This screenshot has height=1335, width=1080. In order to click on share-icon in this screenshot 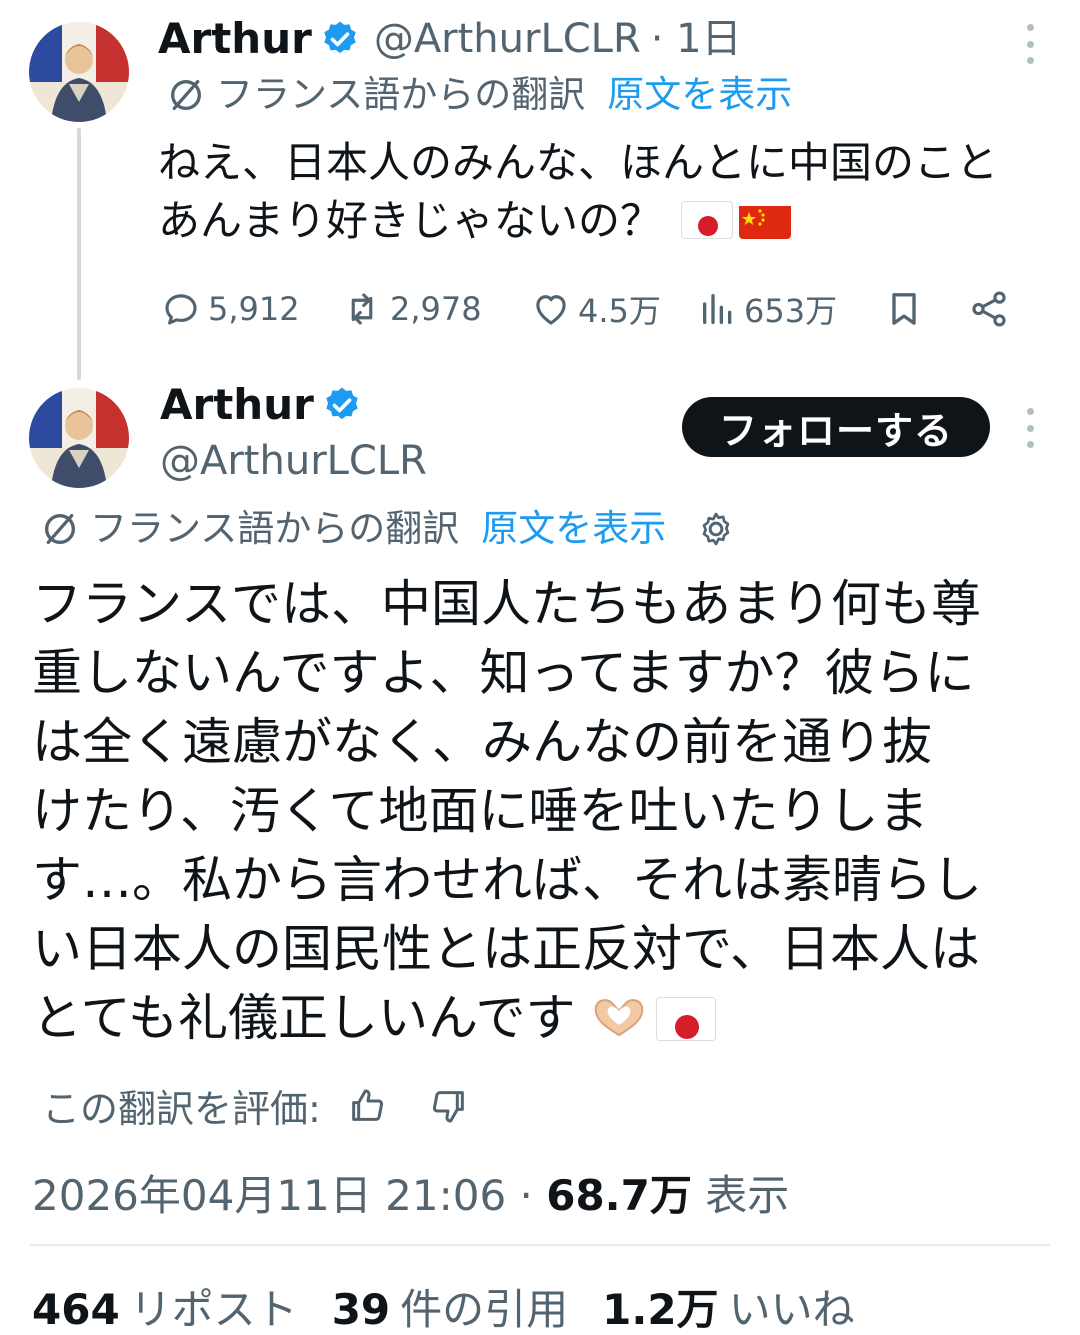, I will do `click(989, 309)`.